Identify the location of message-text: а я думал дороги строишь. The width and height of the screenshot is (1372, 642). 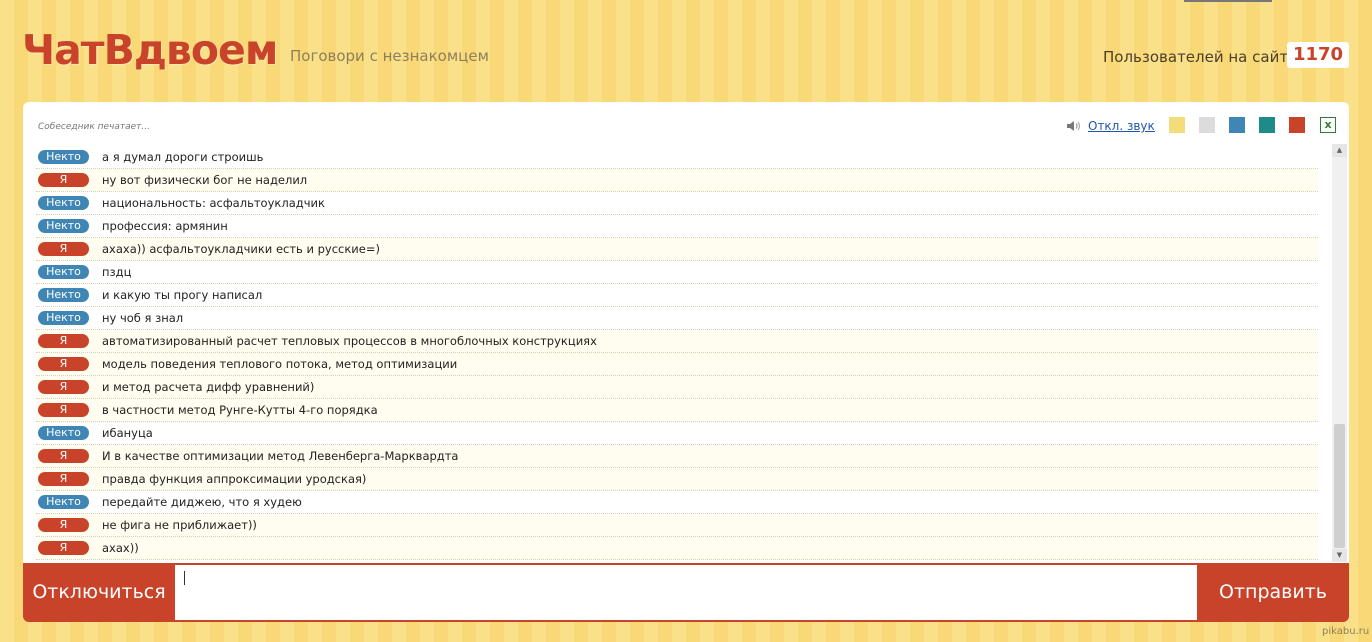
(183, 157).